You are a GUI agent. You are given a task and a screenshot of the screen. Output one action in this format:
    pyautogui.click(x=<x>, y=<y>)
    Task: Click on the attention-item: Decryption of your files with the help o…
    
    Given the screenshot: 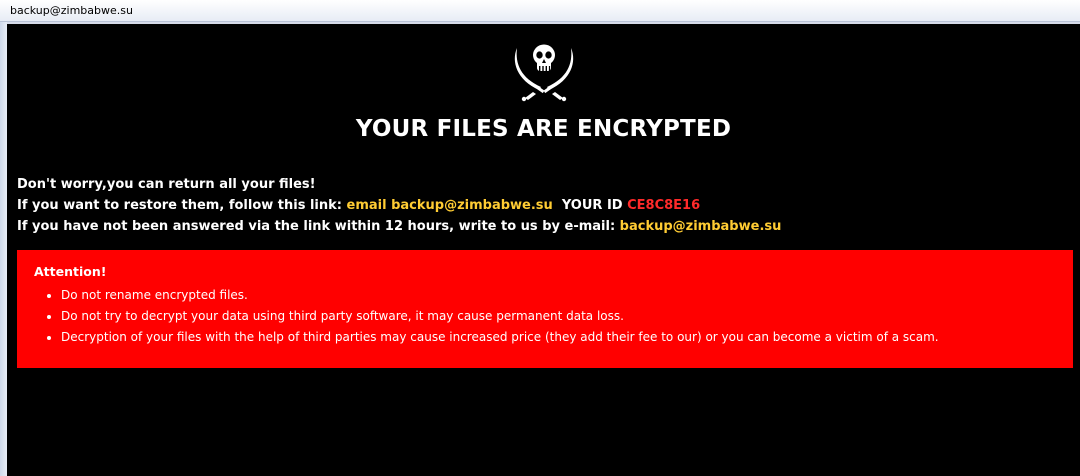 What is the action you would take?
    pyautogui.click(x=567, y=337)
    